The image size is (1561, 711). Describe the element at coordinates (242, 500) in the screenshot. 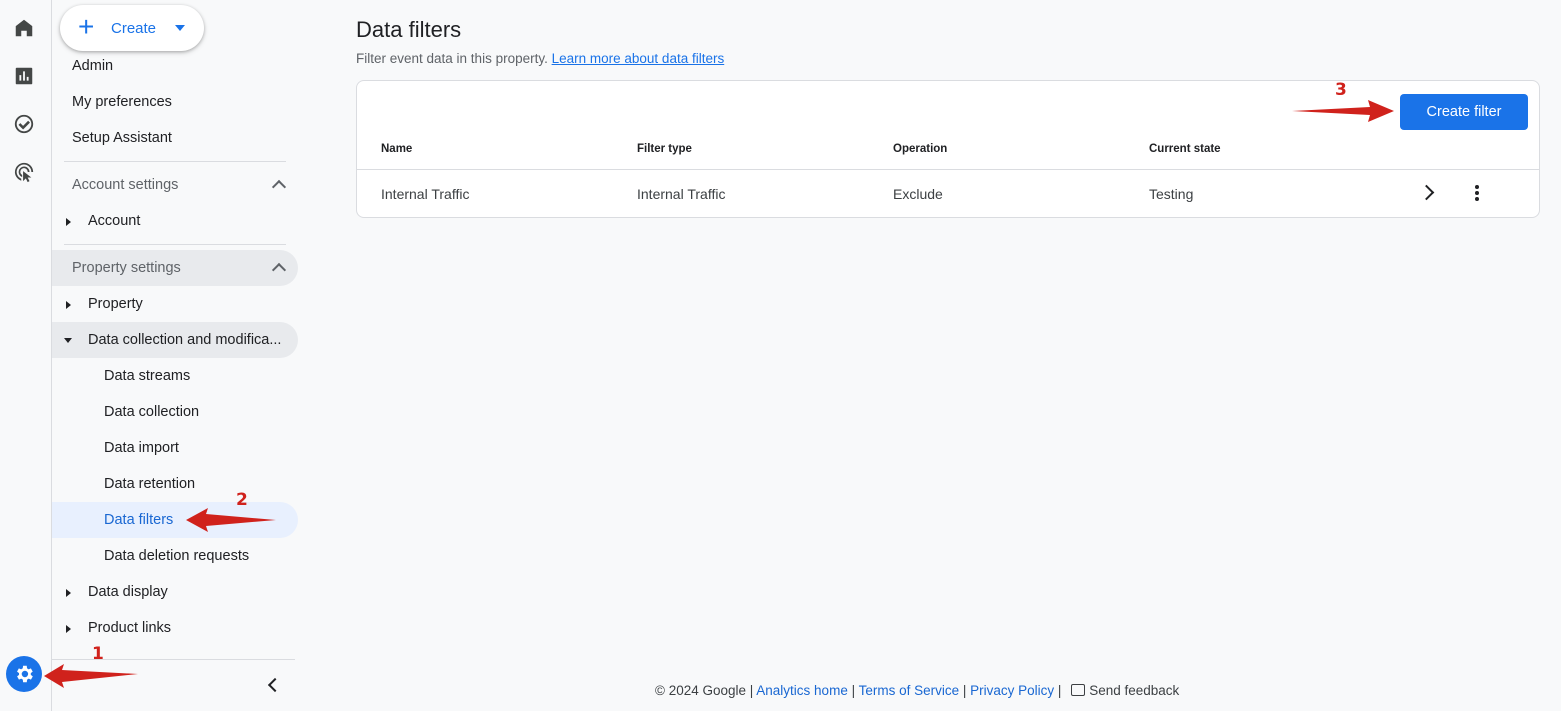

I see `annotation-number-2: 2` at that location.